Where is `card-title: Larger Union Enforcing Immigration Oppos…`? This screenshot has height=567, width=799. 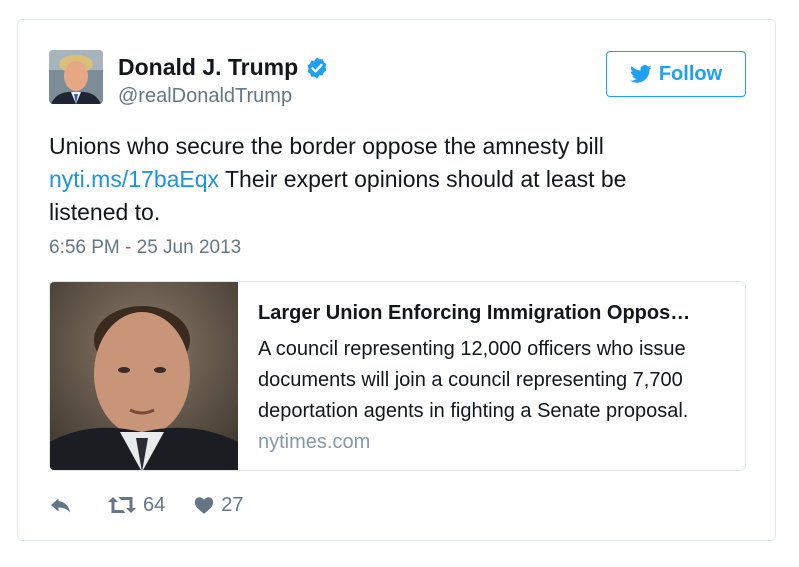 card-title: Larger Union Enforcing Immigration Oppos… is located at coordinates (474, 313).